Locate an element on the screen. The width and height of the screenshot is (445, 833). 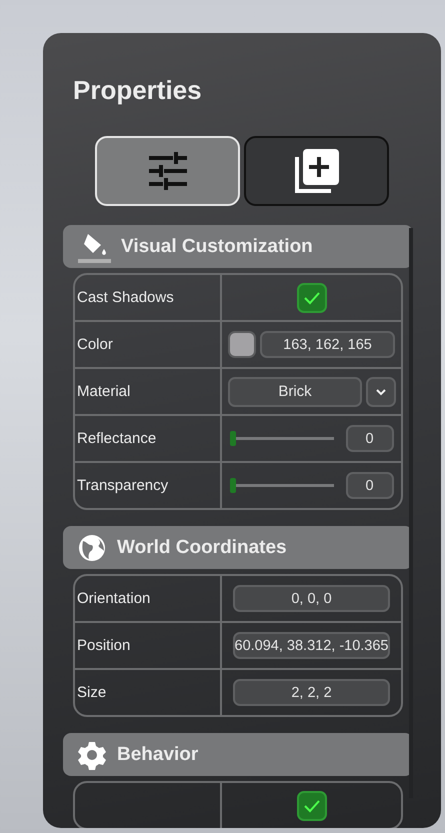
add-layer-icon is located at coordinates (316, 171).